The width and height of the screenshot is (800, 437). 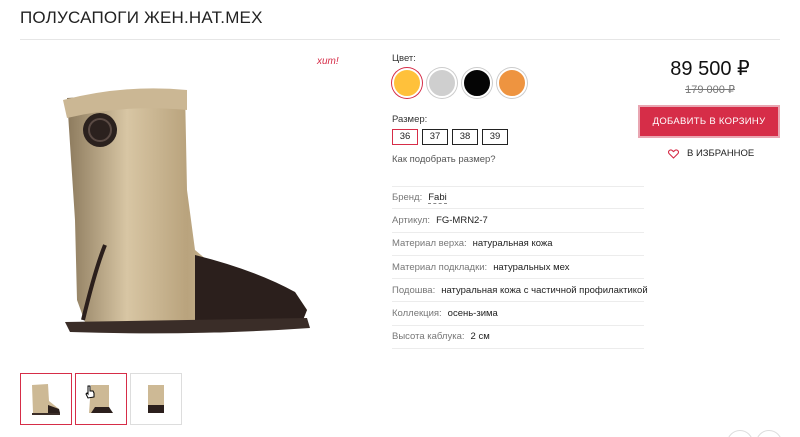 I want to click on scroll-button-left, so click(x=740, y=433).